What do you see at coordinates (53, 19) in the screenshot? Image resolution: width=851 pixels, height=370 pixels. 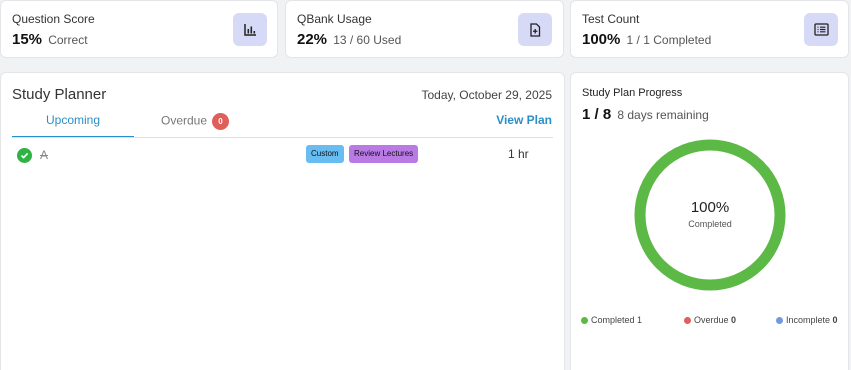 I see `question-score-label: Question Score` at bounding box center [53, 19].